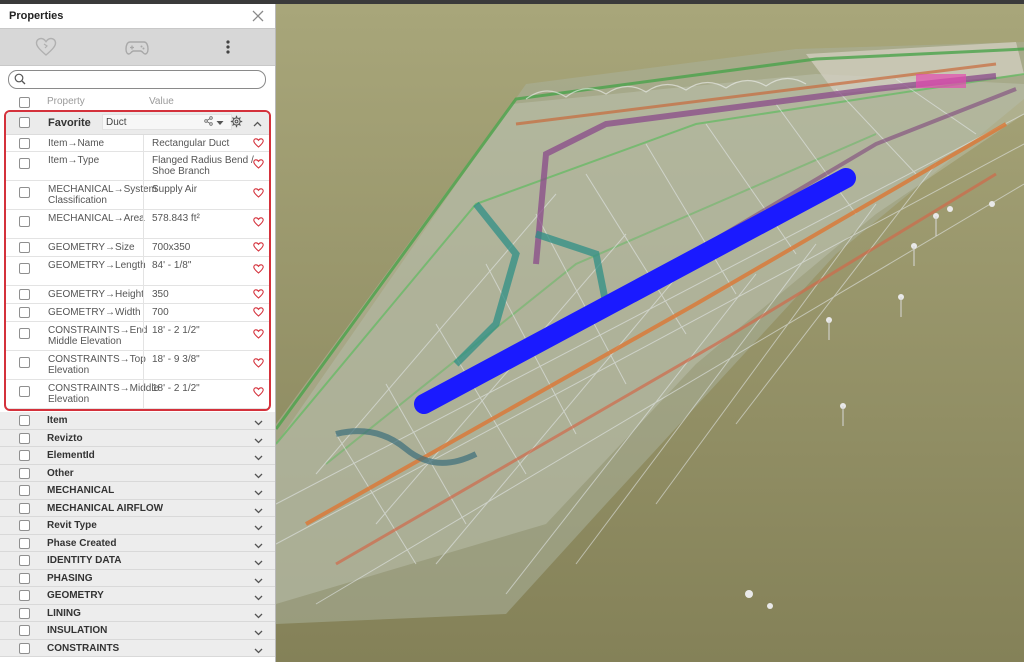 Image resolution: width=1024 pixels, height=662 pixels. I want to click on property-name: CONSTRAINTS→Top Elevation, so click(97, 365).